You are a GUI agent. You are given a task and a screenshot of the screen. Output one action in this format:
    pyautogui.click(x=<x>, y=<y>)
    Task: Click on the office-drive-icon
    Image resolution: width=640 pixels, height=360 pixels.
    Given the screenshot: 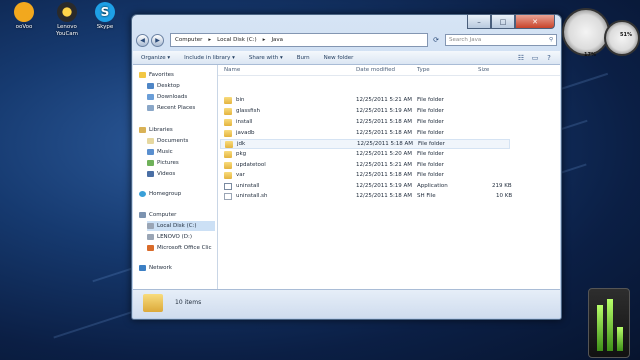 What is the action you would take?
    pyautogui.click(x=150, y=248)
    